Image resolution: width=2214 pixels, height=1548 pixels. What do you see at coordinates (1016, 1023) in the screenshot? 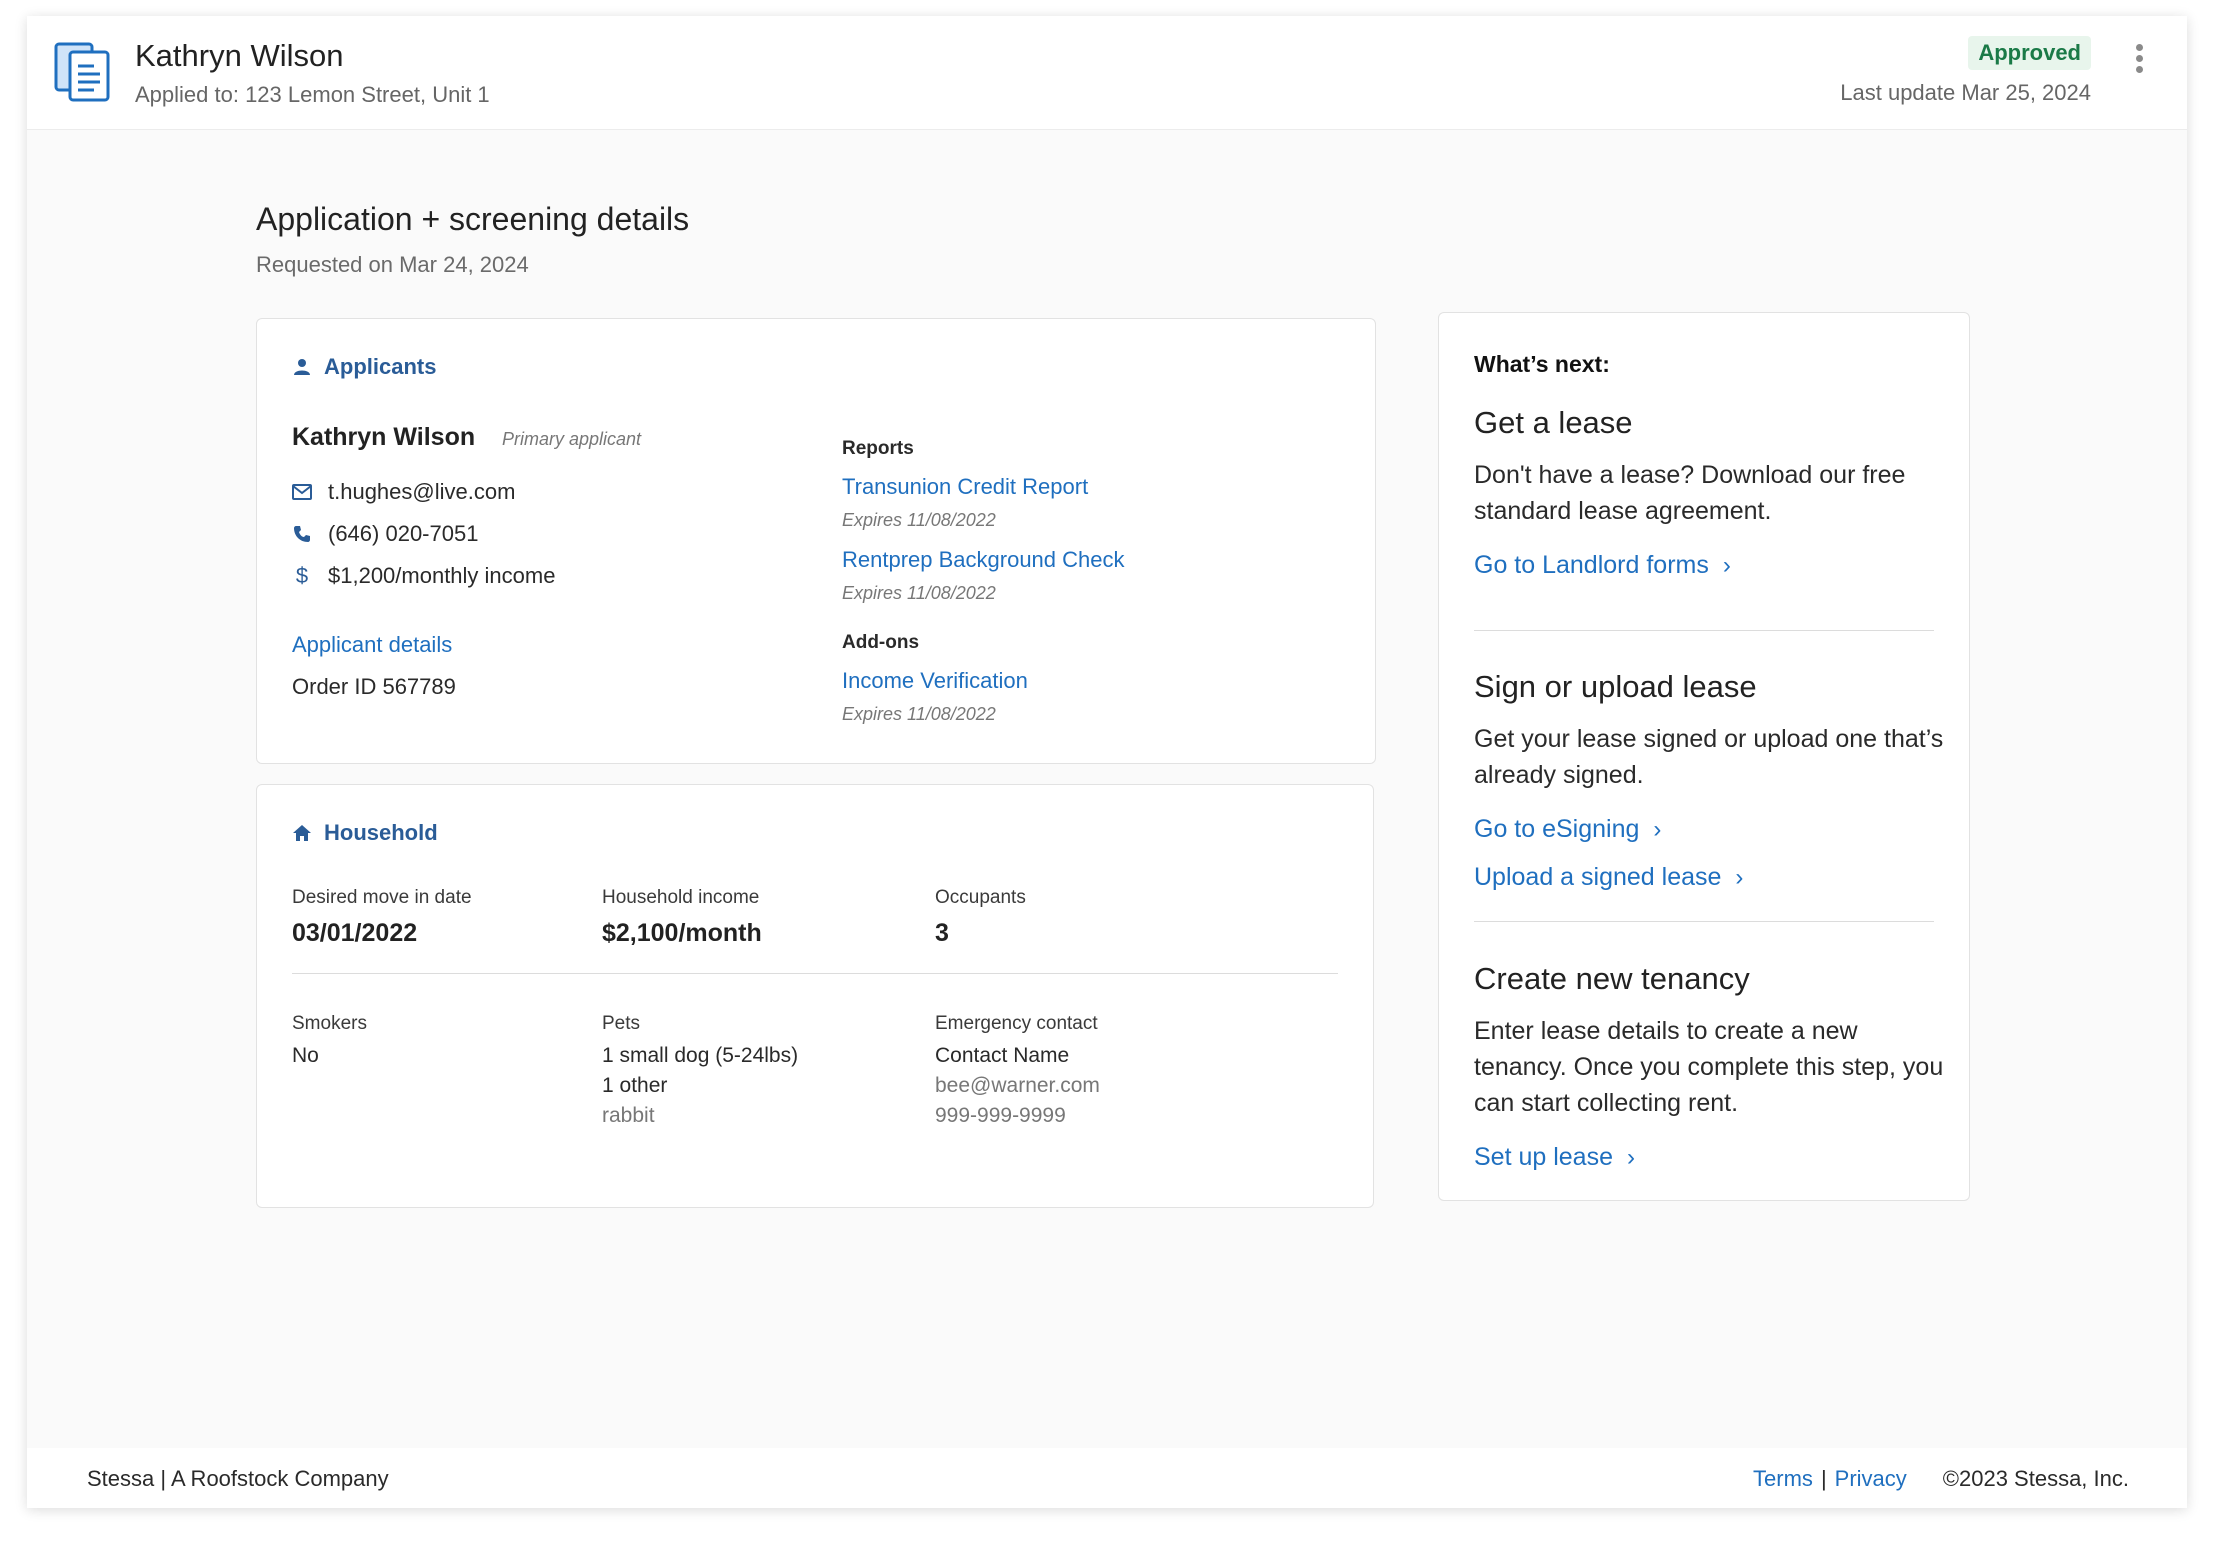
I see `emergency-contact-label: Emergency contact` at bounding box center [1016, 1023].